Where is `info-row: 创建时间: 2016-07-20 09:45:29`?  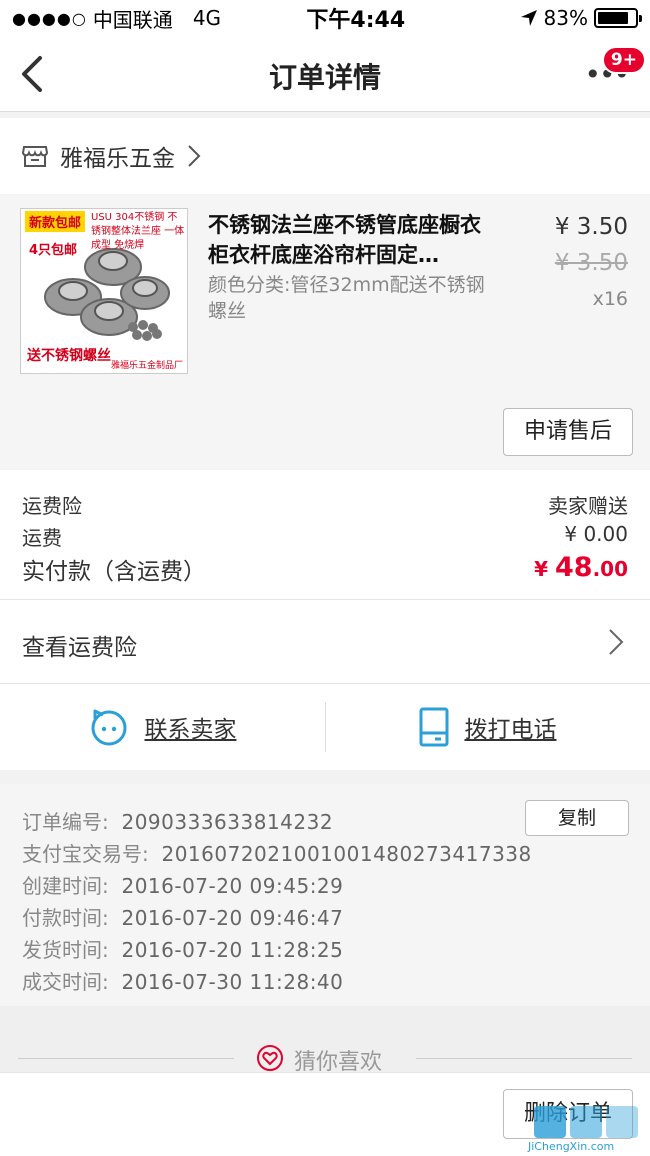
info-row: 创建时间: 2016-07-20 09:45:29 is located at coordinates (182, 884).